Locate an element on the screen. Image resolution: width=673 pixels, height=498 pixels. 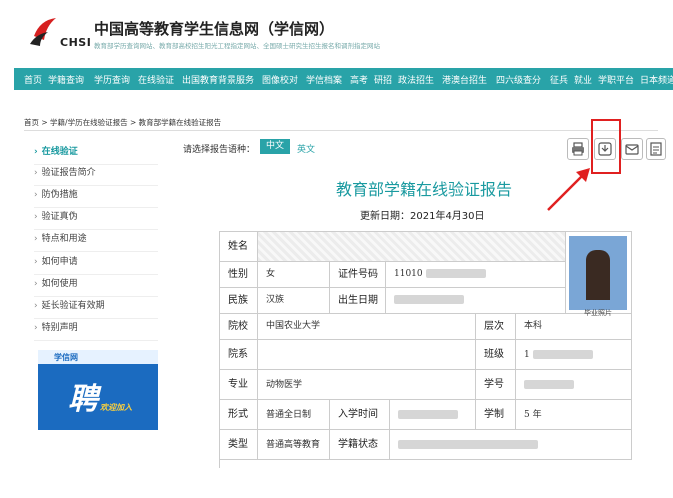
sidebar-item-label: 验证真伪 is located at coordinates (59, 217).